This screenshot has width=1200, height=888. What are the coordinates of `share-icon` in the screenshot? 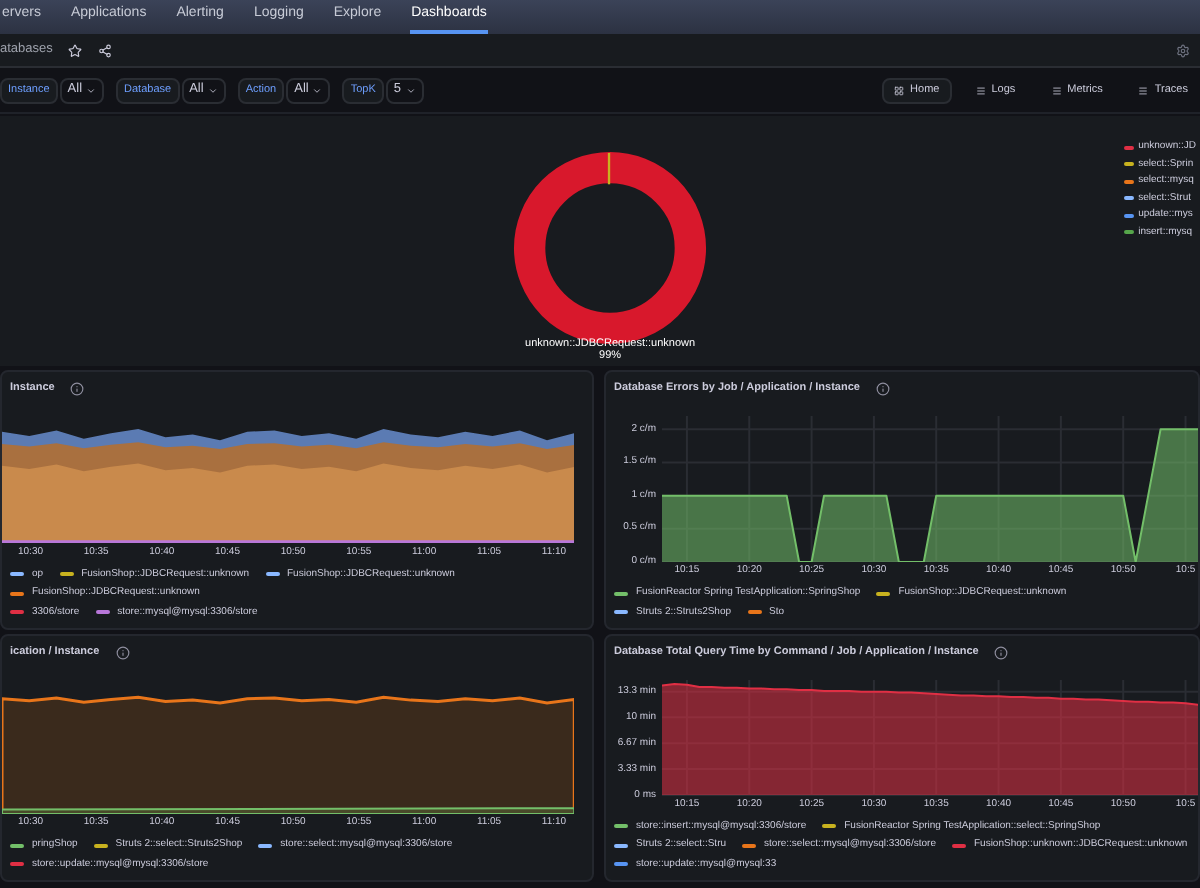 It's located at (105, 50).